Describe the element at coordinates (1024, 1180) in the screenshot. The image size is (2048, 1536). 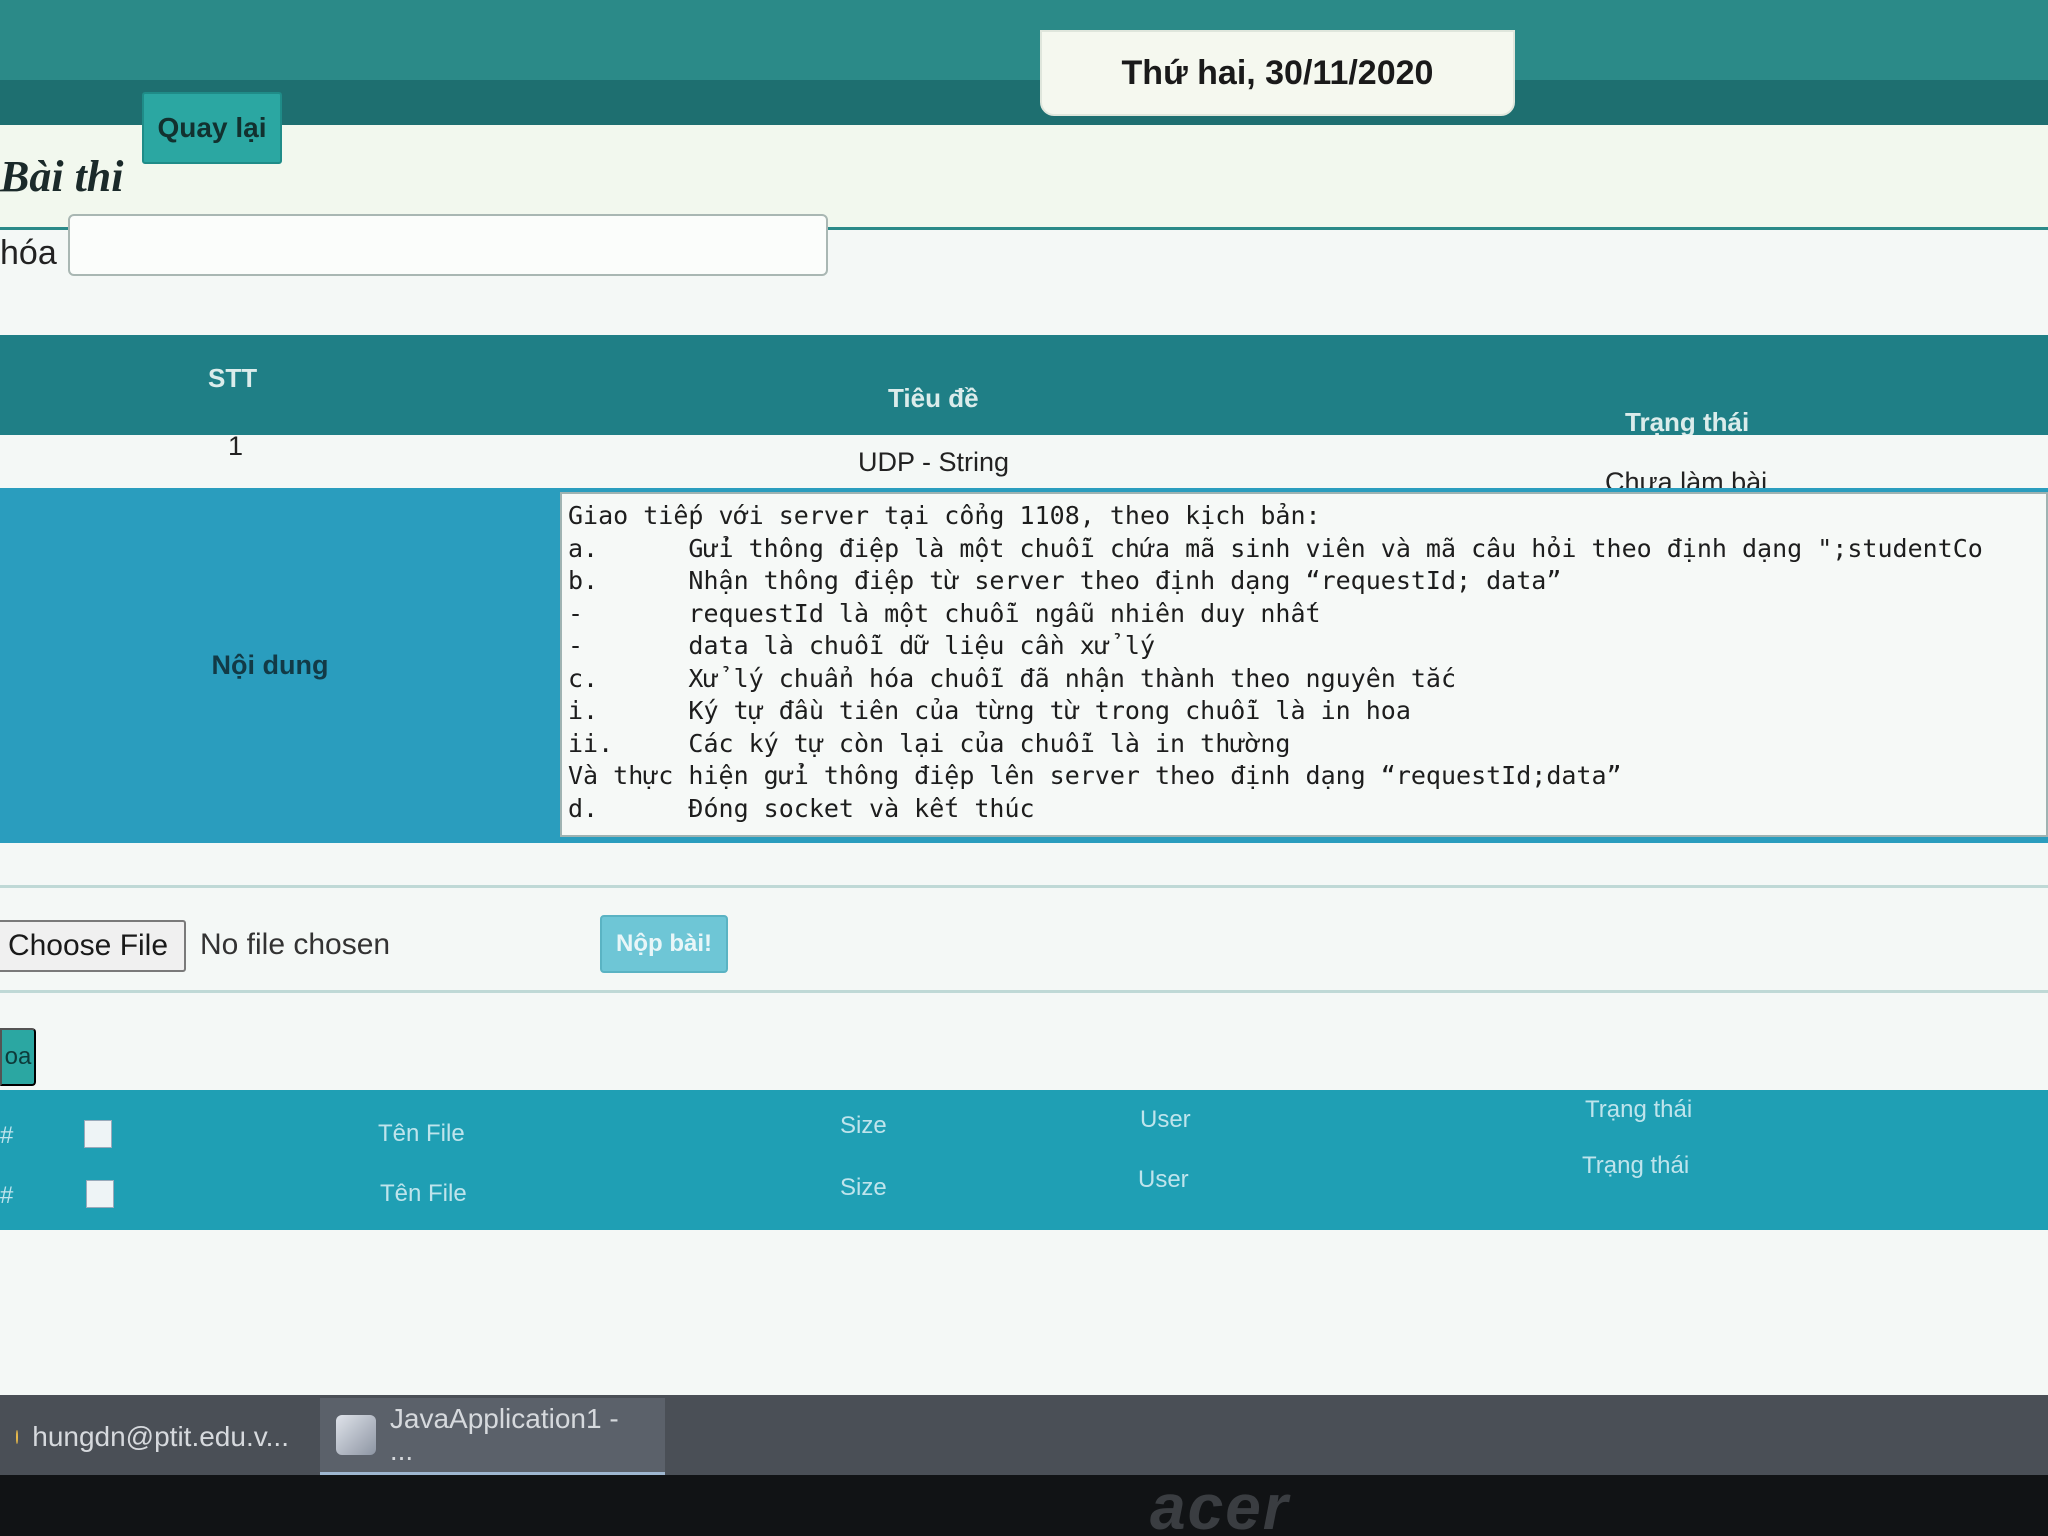
I see `files-table-footer-row: # Tên File Size User Trạng thái` at that location.